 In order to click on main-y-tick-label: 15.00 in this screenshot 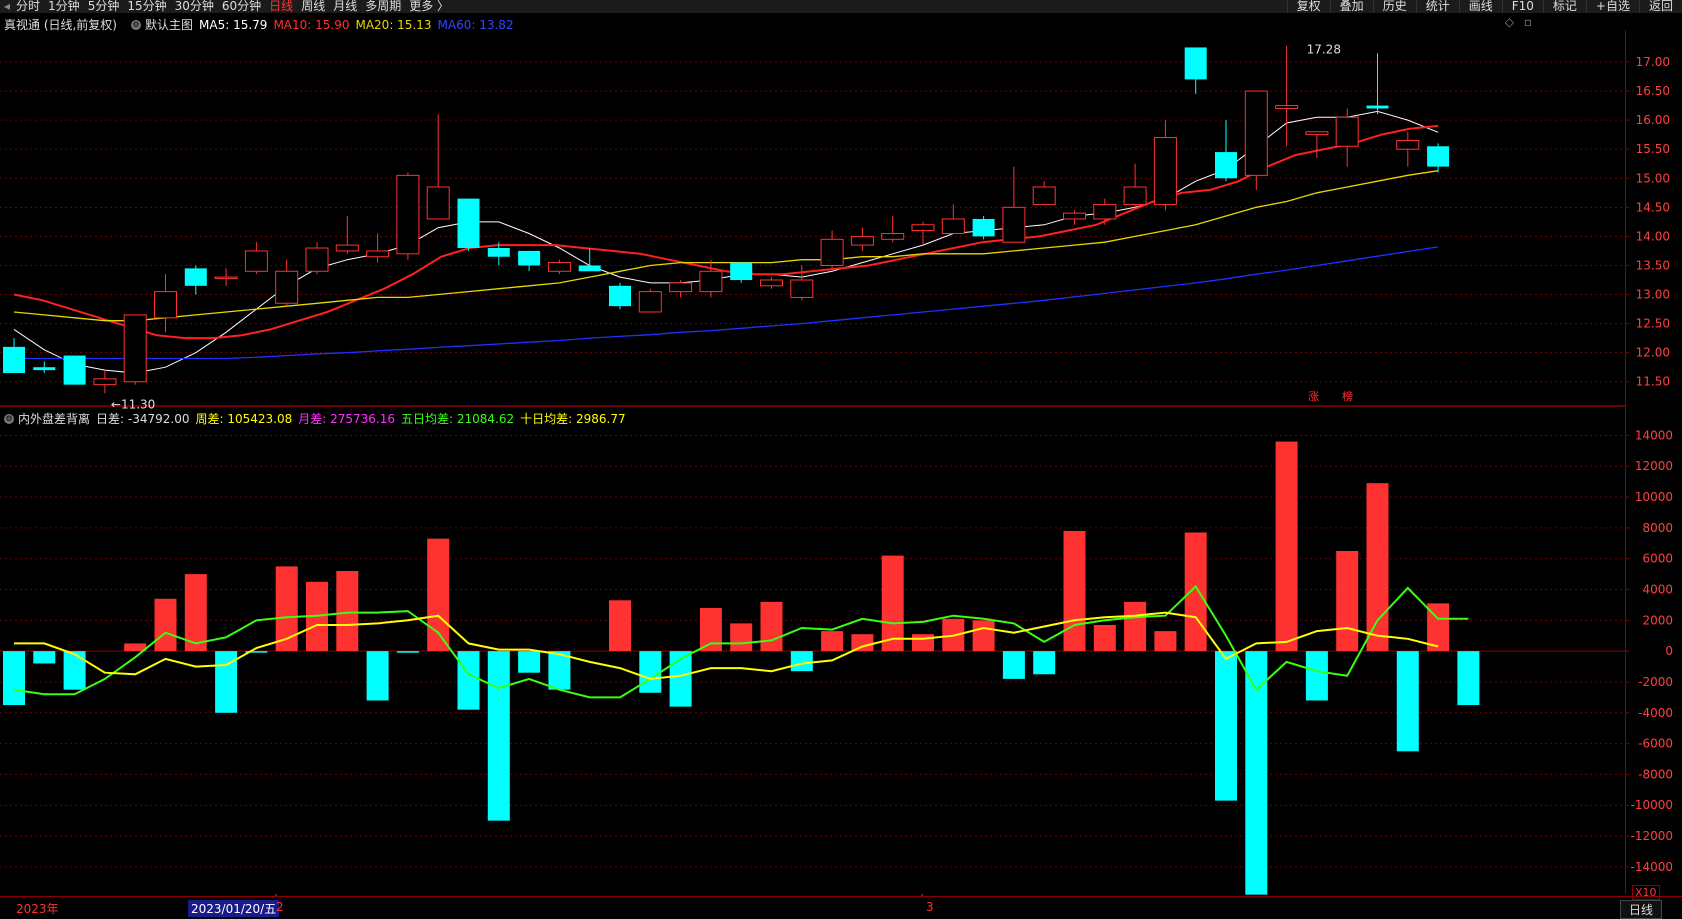, I will do `click(1653, 178)`.